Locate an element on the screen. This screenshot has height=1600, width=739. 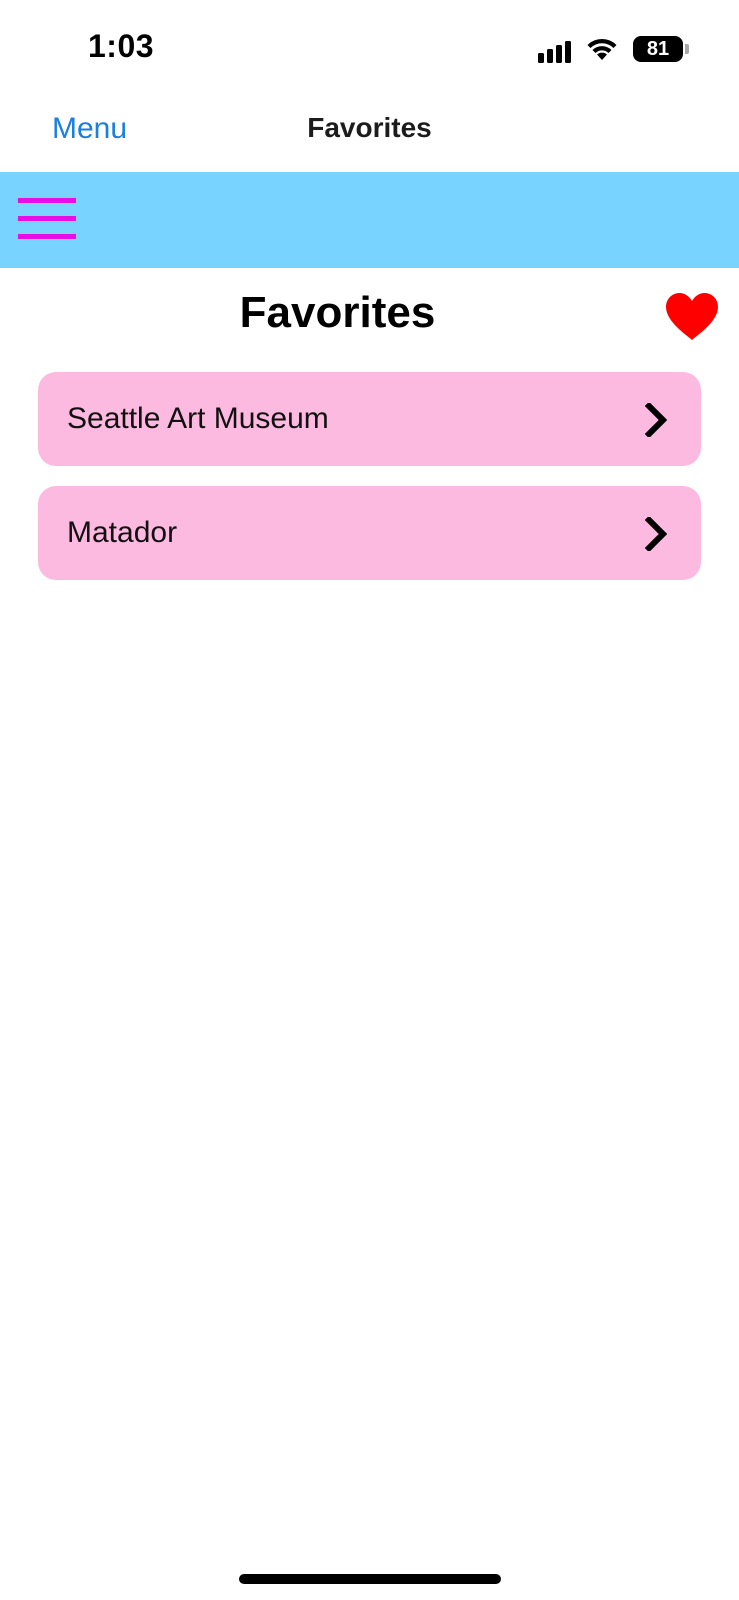
navigation-bar: Favorites Menu is located at coordinates (369, 134).